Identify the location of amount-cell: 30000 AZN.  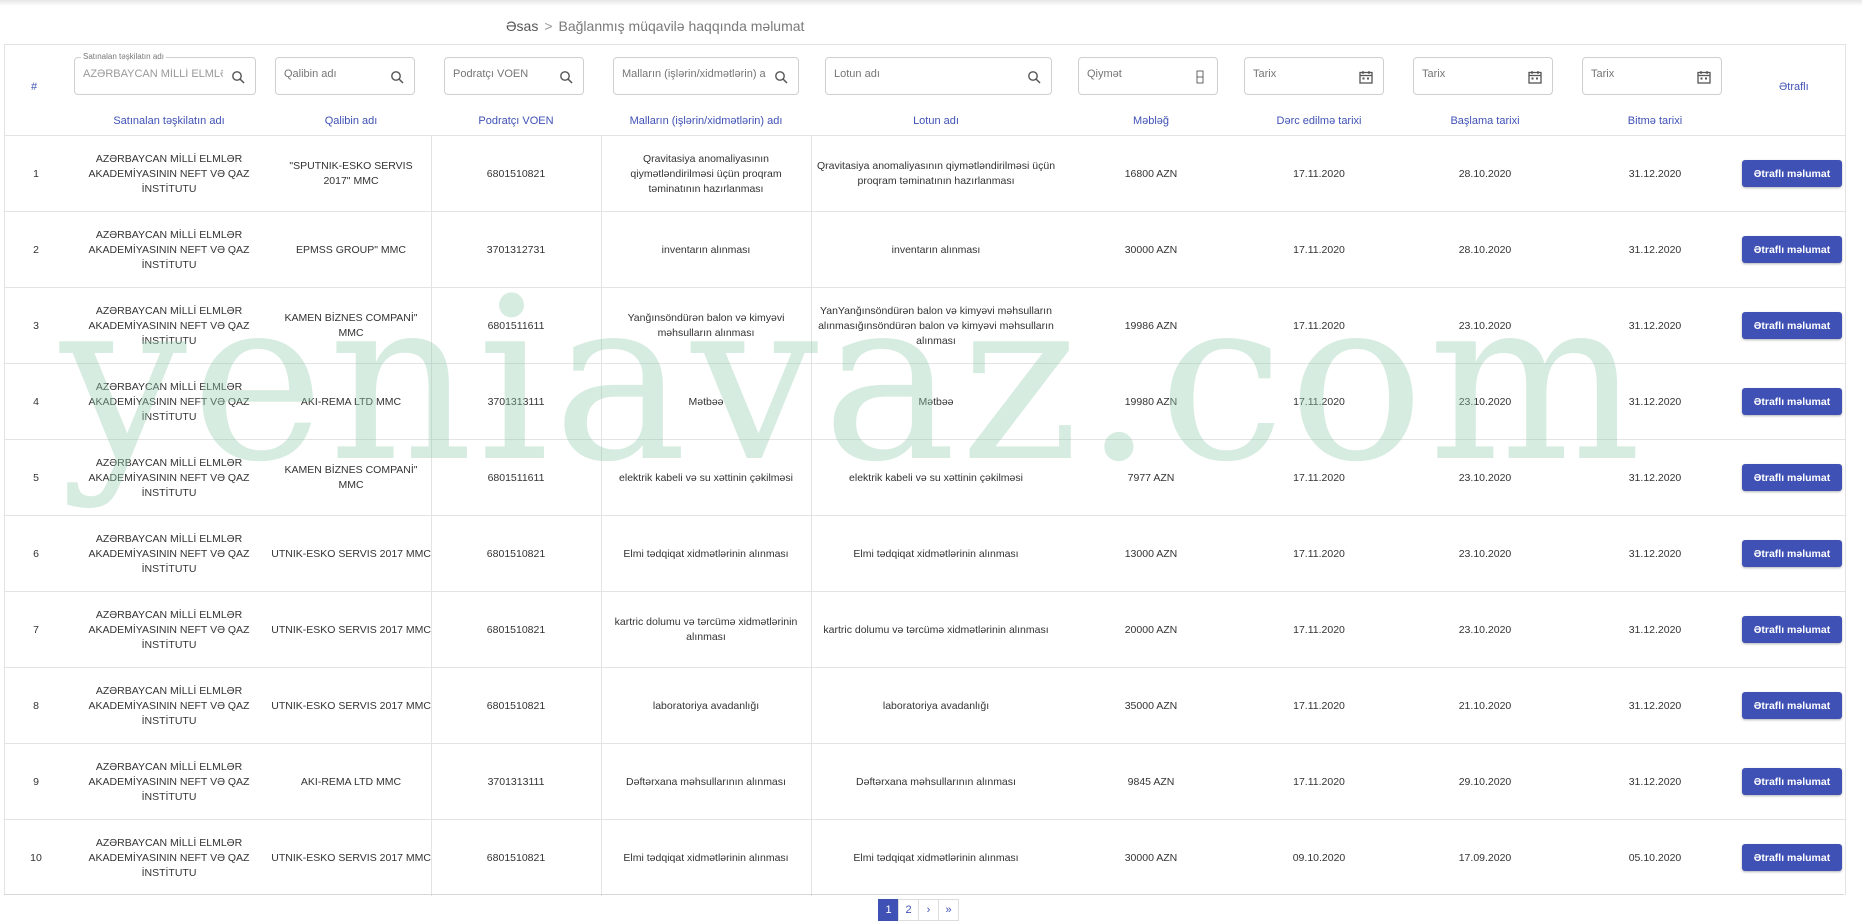
(1151, 249).